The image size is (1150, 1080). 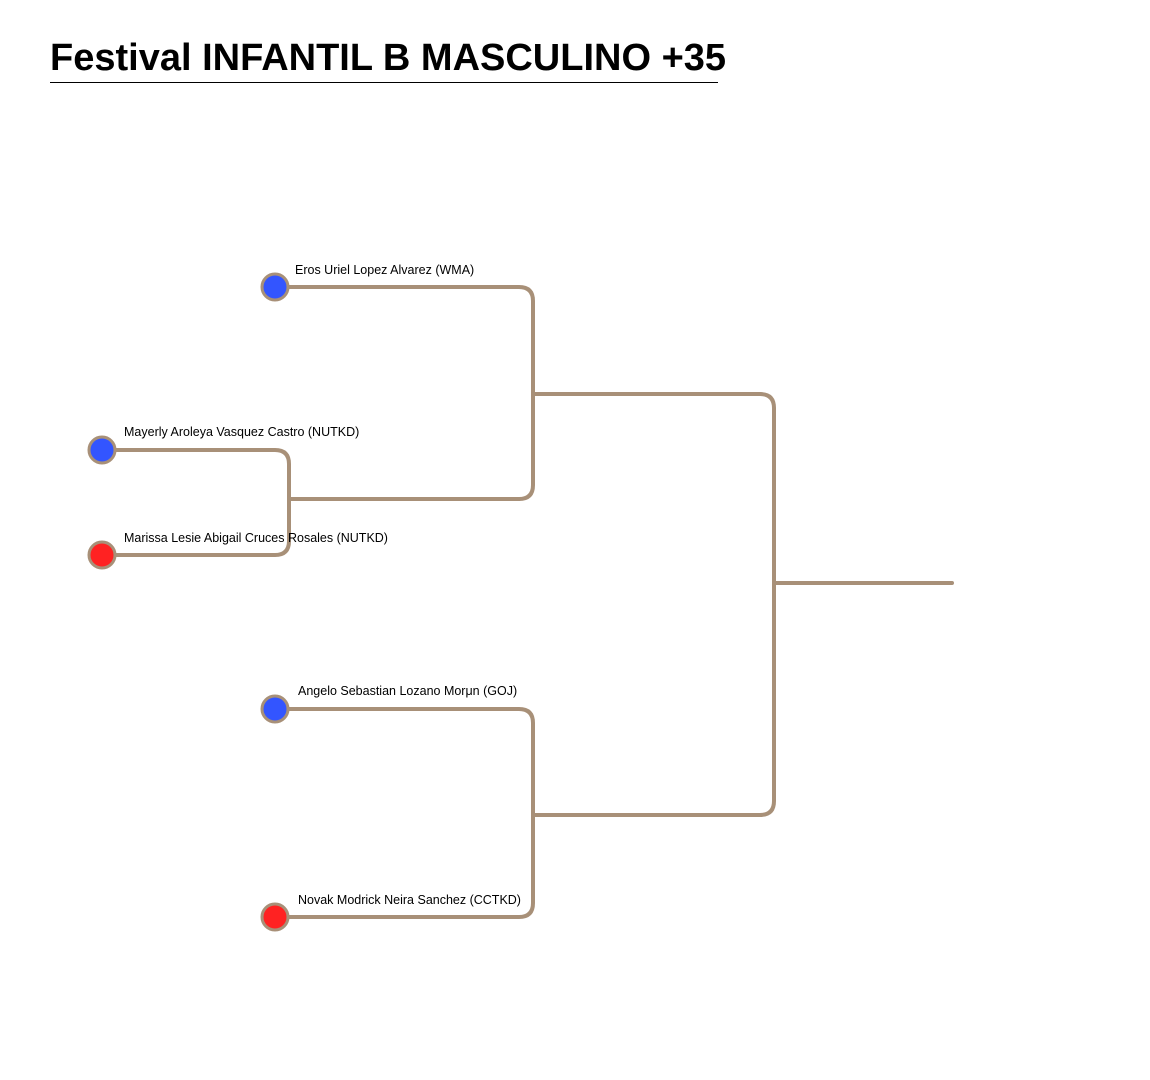 I want to click on competitor-c4: Angelo Sebastian Lozano Morμn (GOJ), so click(x=388, y=704).